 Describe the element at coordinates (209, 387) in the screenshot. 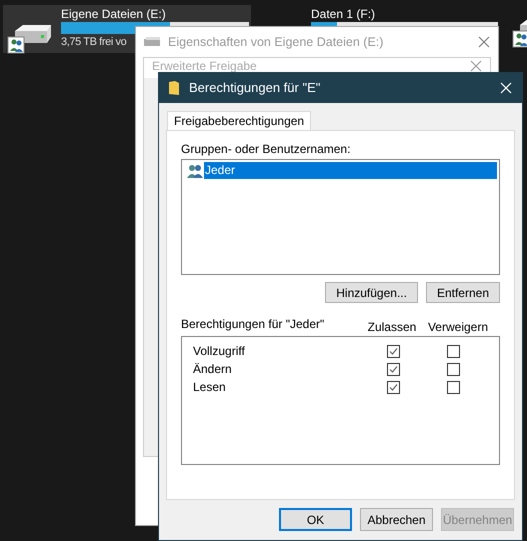

I see `permission-name: Lesen` at that location.